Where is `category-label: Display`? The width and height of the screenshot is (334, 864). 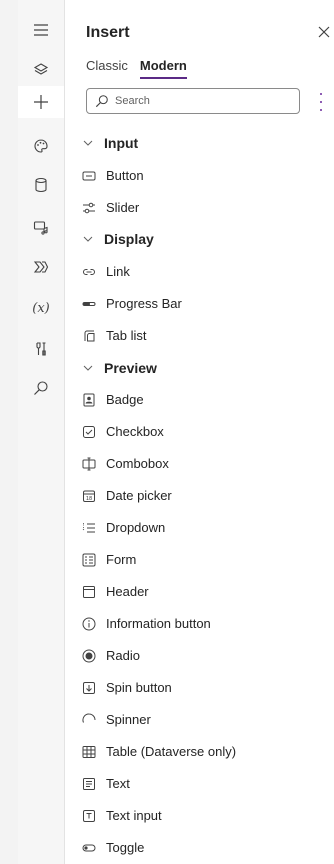
category-label: Display is located at coordinates (129, 239).